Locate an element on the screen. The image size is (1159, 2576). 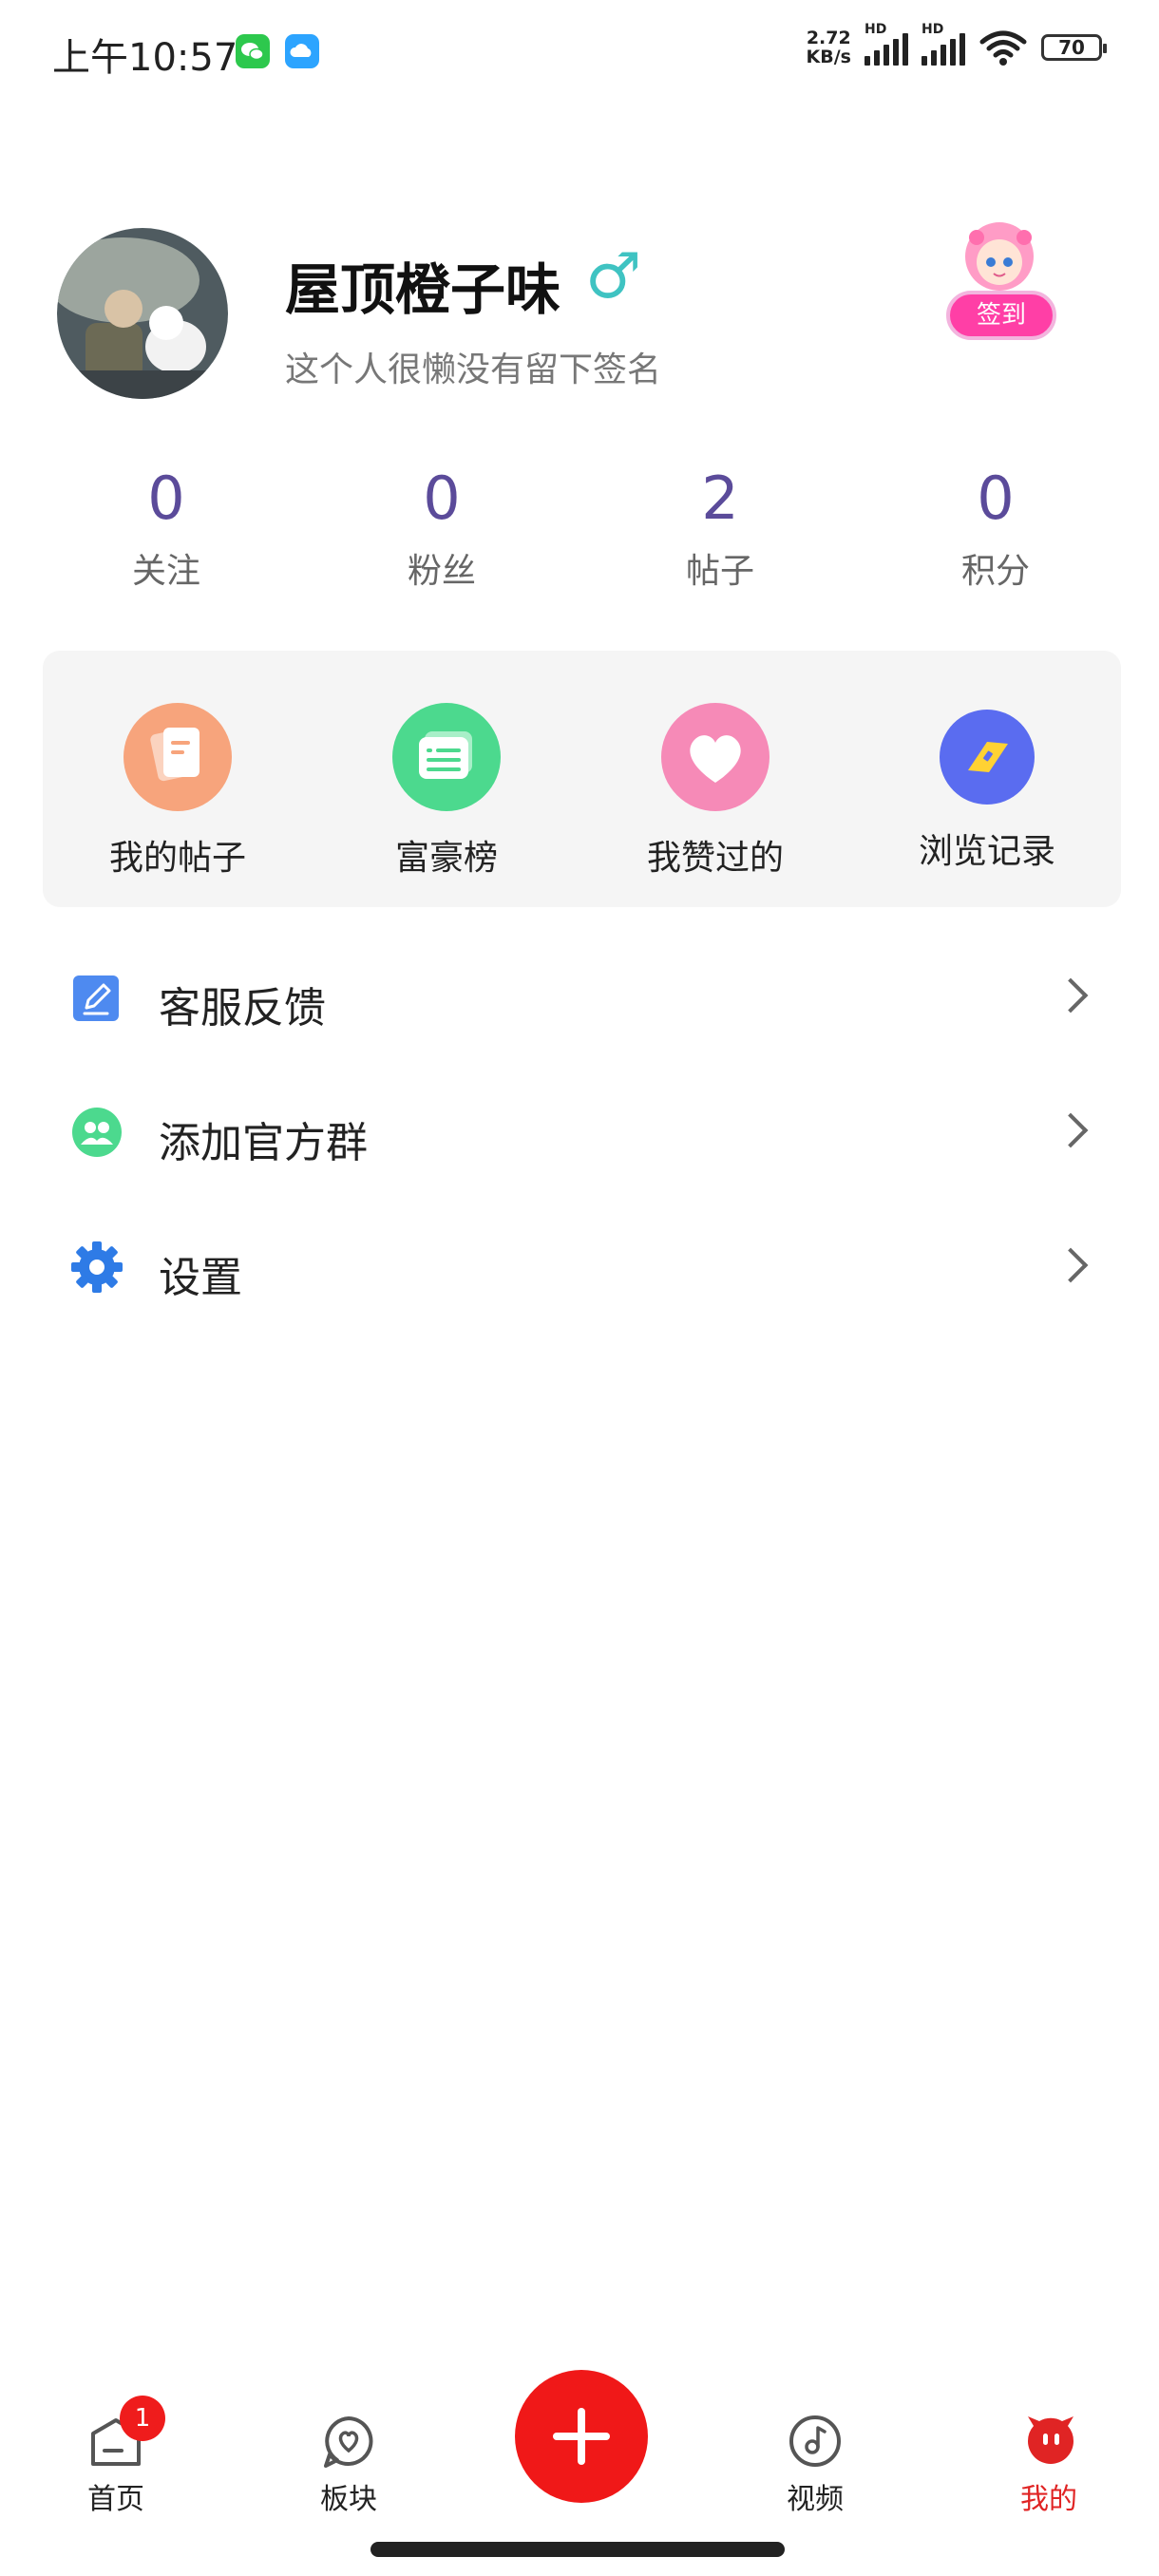
stat-following: 0 关注 is located at coordinates (166, 529).